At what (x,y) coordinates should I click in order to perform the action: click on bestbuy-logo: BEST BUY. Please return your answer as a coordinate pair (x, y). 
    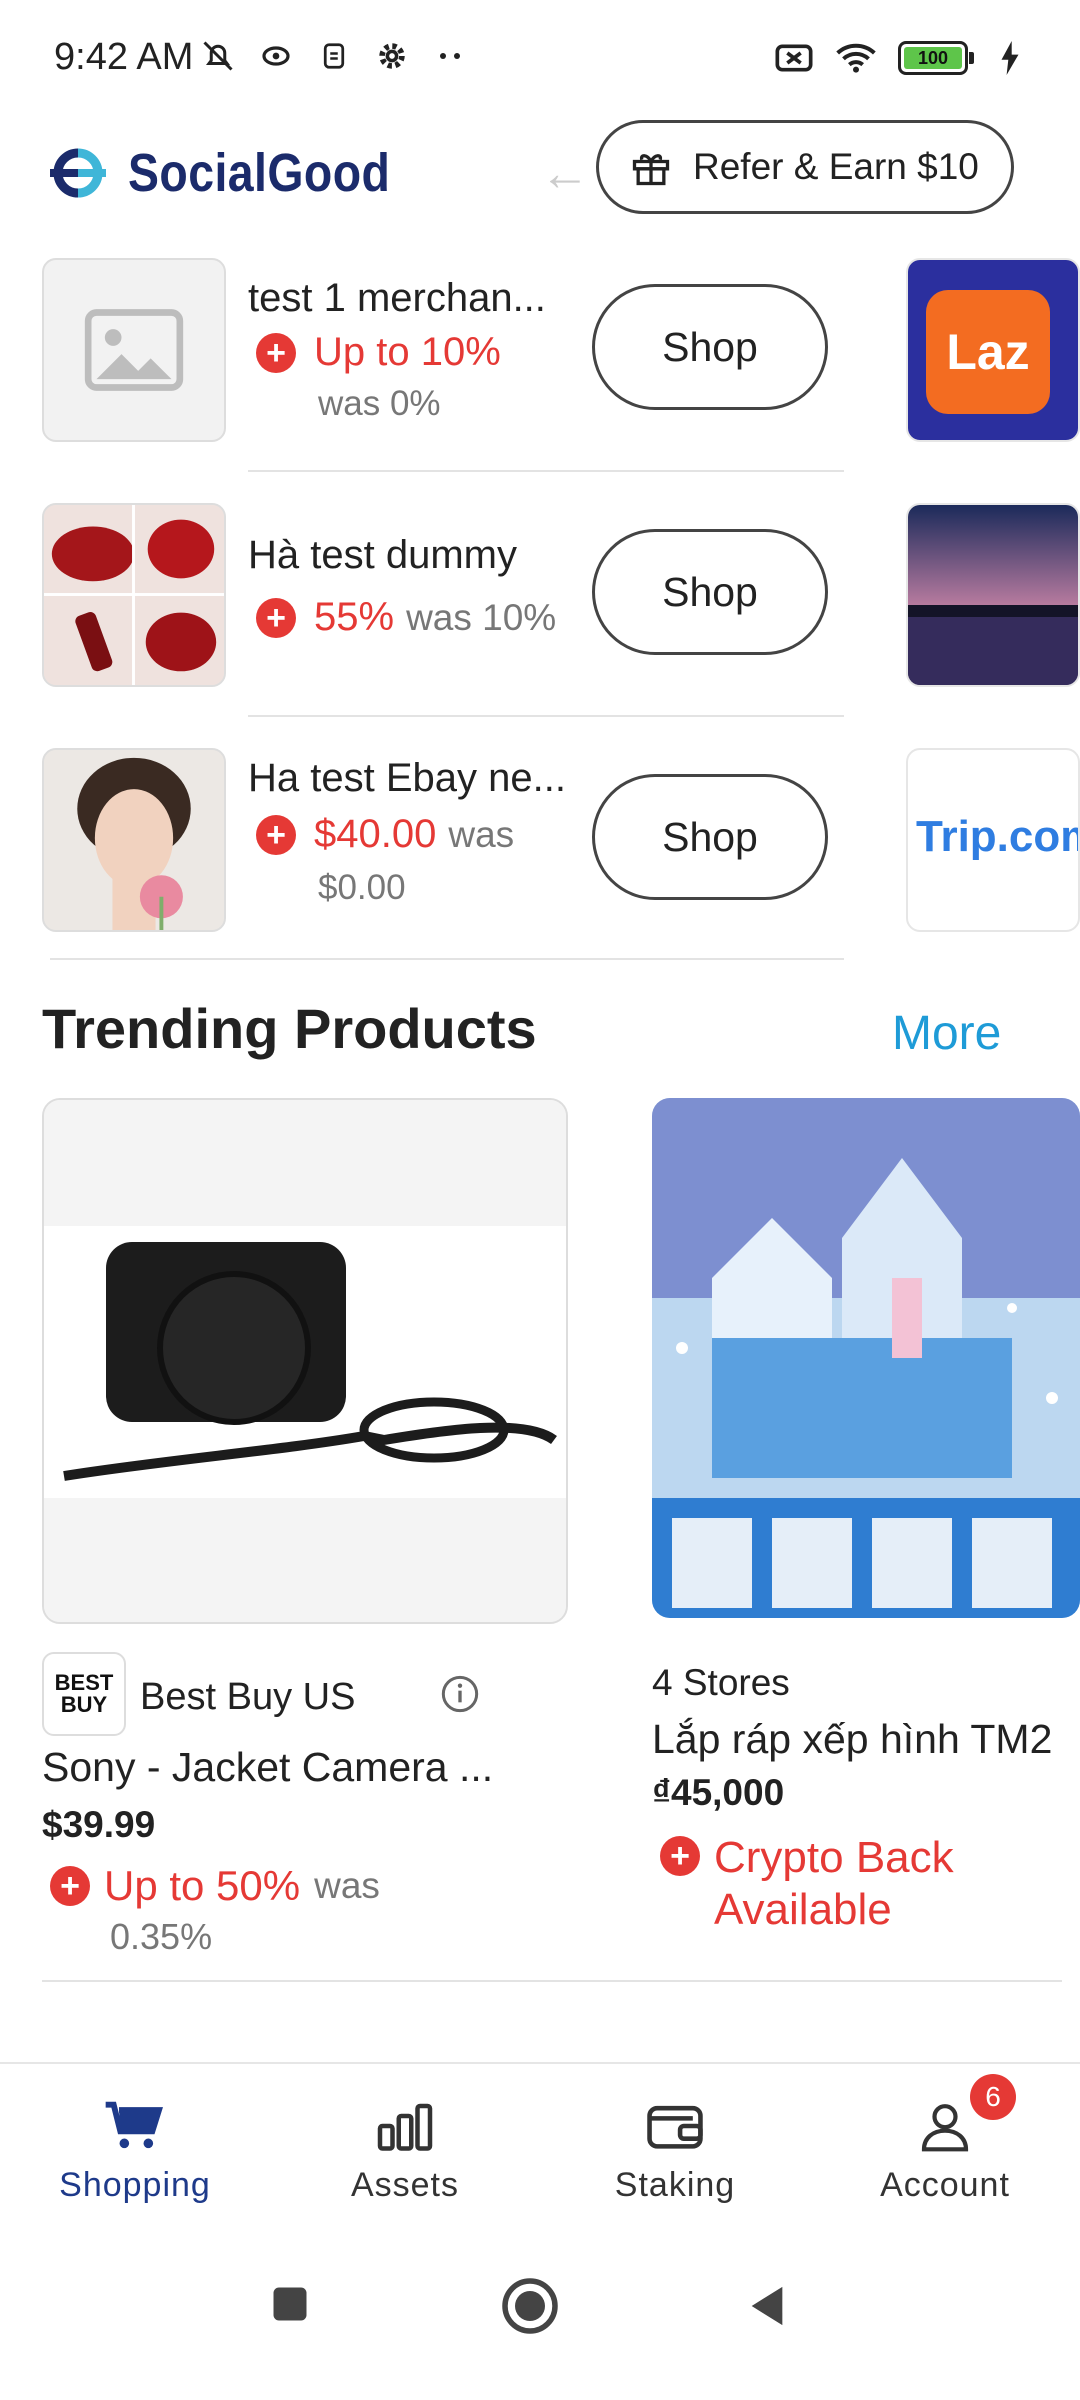
    Looking at the image, I should click on (84, 1694).